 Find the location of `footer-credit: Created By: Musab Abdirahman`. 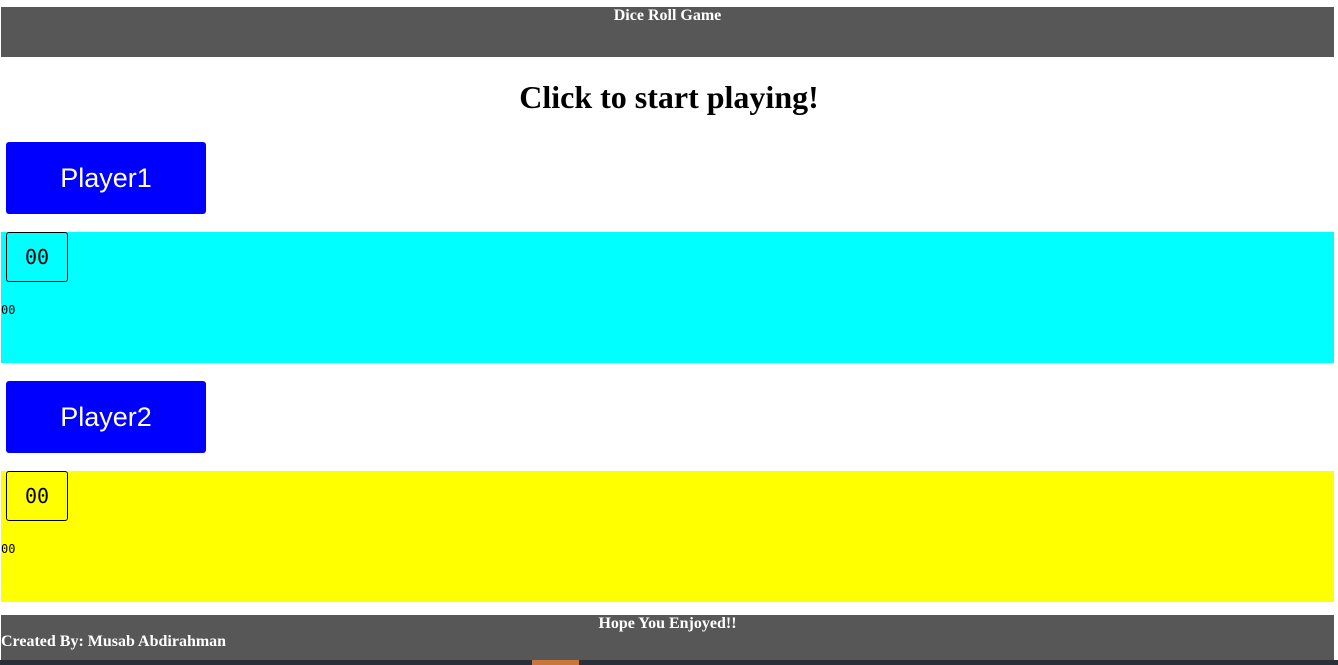

footer-credit: Created By: Musab Abdirahman is located at coordinates (114, 641).